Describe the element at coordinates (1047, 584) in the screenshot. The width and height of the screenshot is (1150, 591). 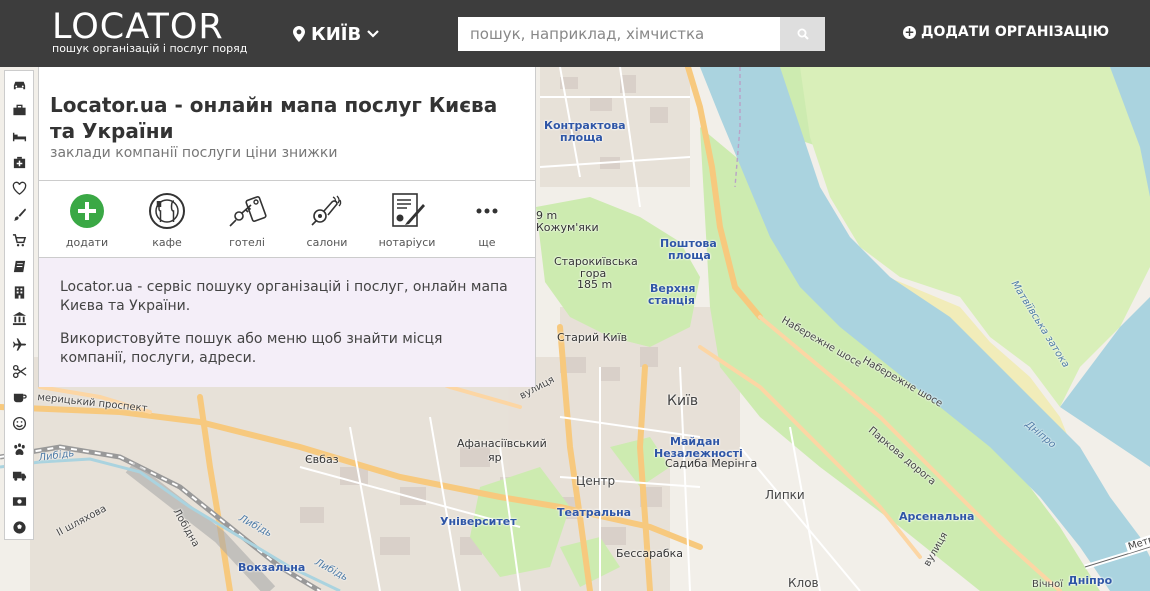
I see `map-label: Вічної` at that location.